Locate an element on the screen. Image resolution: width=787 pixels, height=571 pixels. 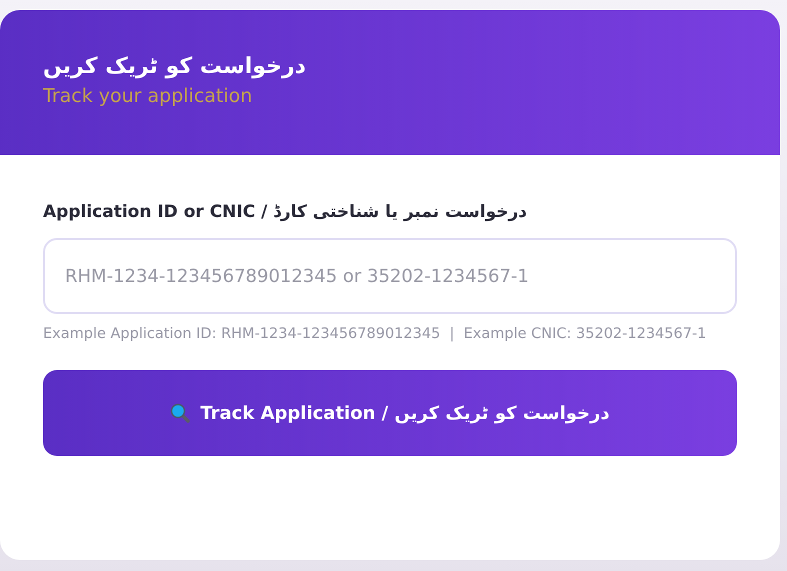
input-field: RHM-1234-123456789012345 or 35202-1234567-1 is located at coordinates (390, 276).